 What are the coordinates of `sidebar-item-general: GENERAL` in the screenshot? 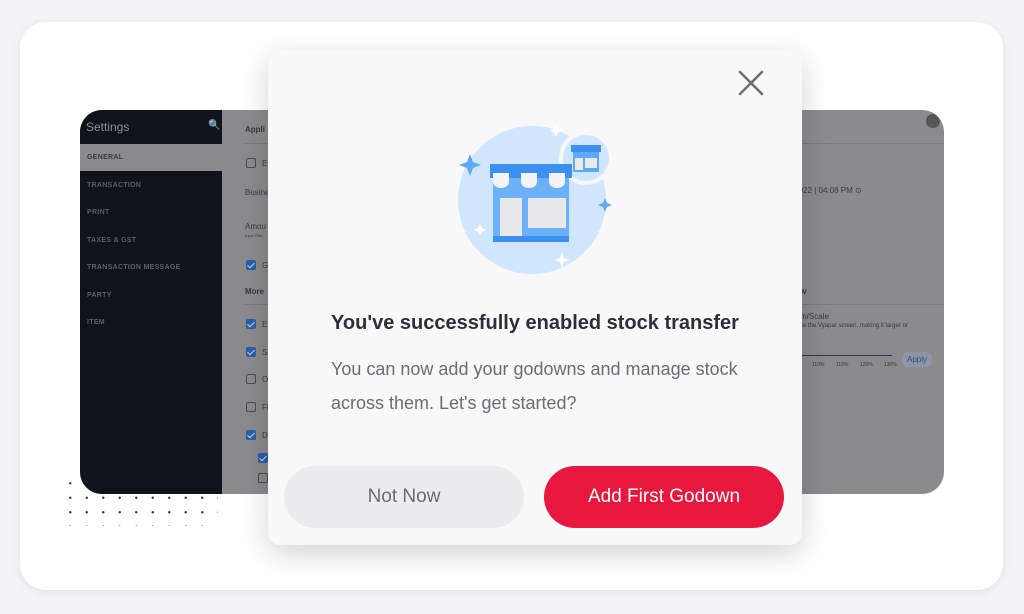 It's located at (151, 157).